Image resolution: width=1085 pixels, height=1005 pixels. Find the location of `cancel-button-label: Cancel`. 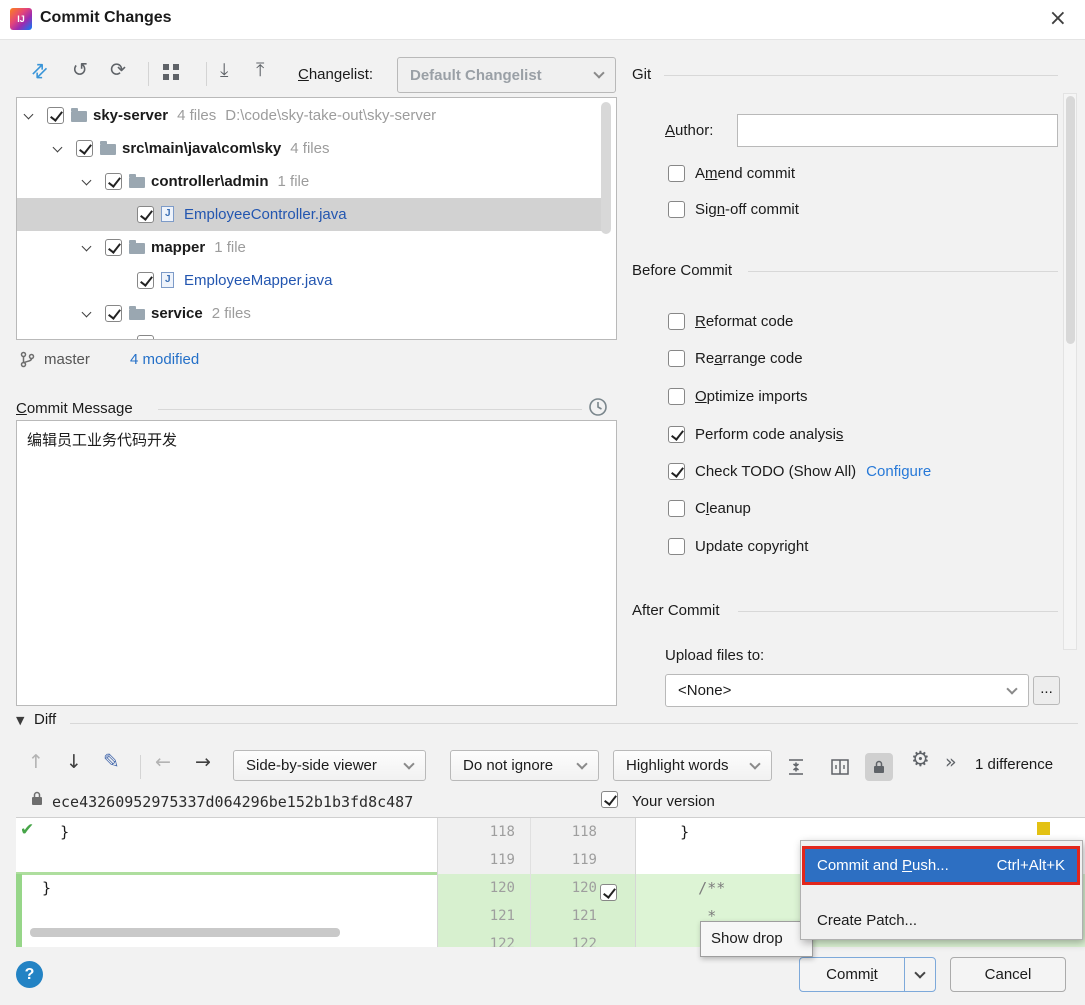

cancel-button-label: Cancel is located at coordinates (1008, 974).